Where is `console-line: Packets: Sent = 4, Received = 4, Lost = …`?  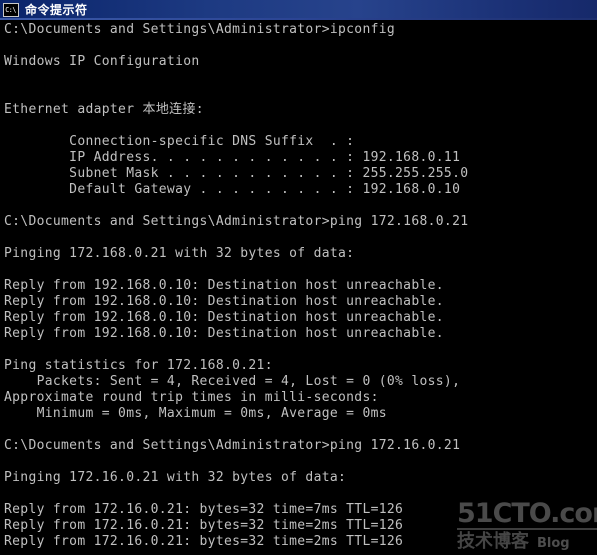
console-line: Packets: Sent = 4, Received = 4, Lost = … is located at coordinates (232, 381).